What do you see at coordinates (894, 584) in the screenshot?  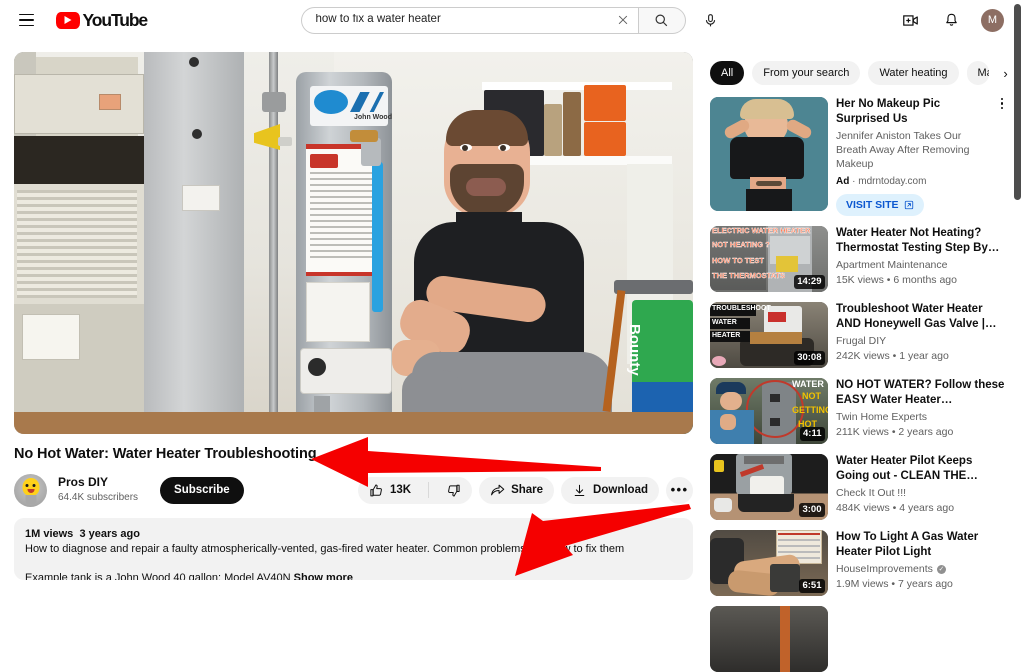 I see `video-stats: 1.9M views • 7 years ago` at bounding box center [894, 584].